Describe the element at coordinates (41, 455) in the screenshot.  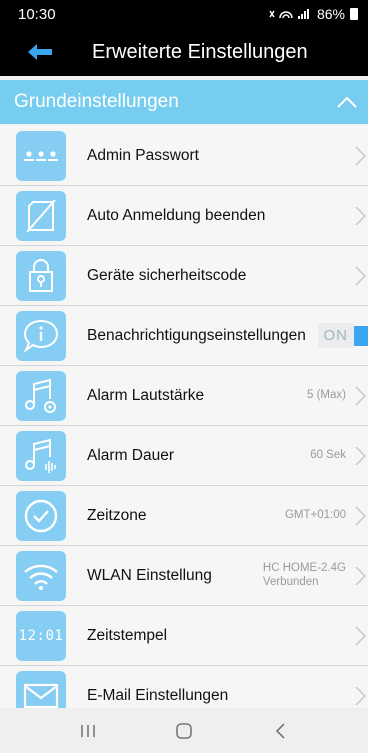
I see `music-wave-icon` at that location.